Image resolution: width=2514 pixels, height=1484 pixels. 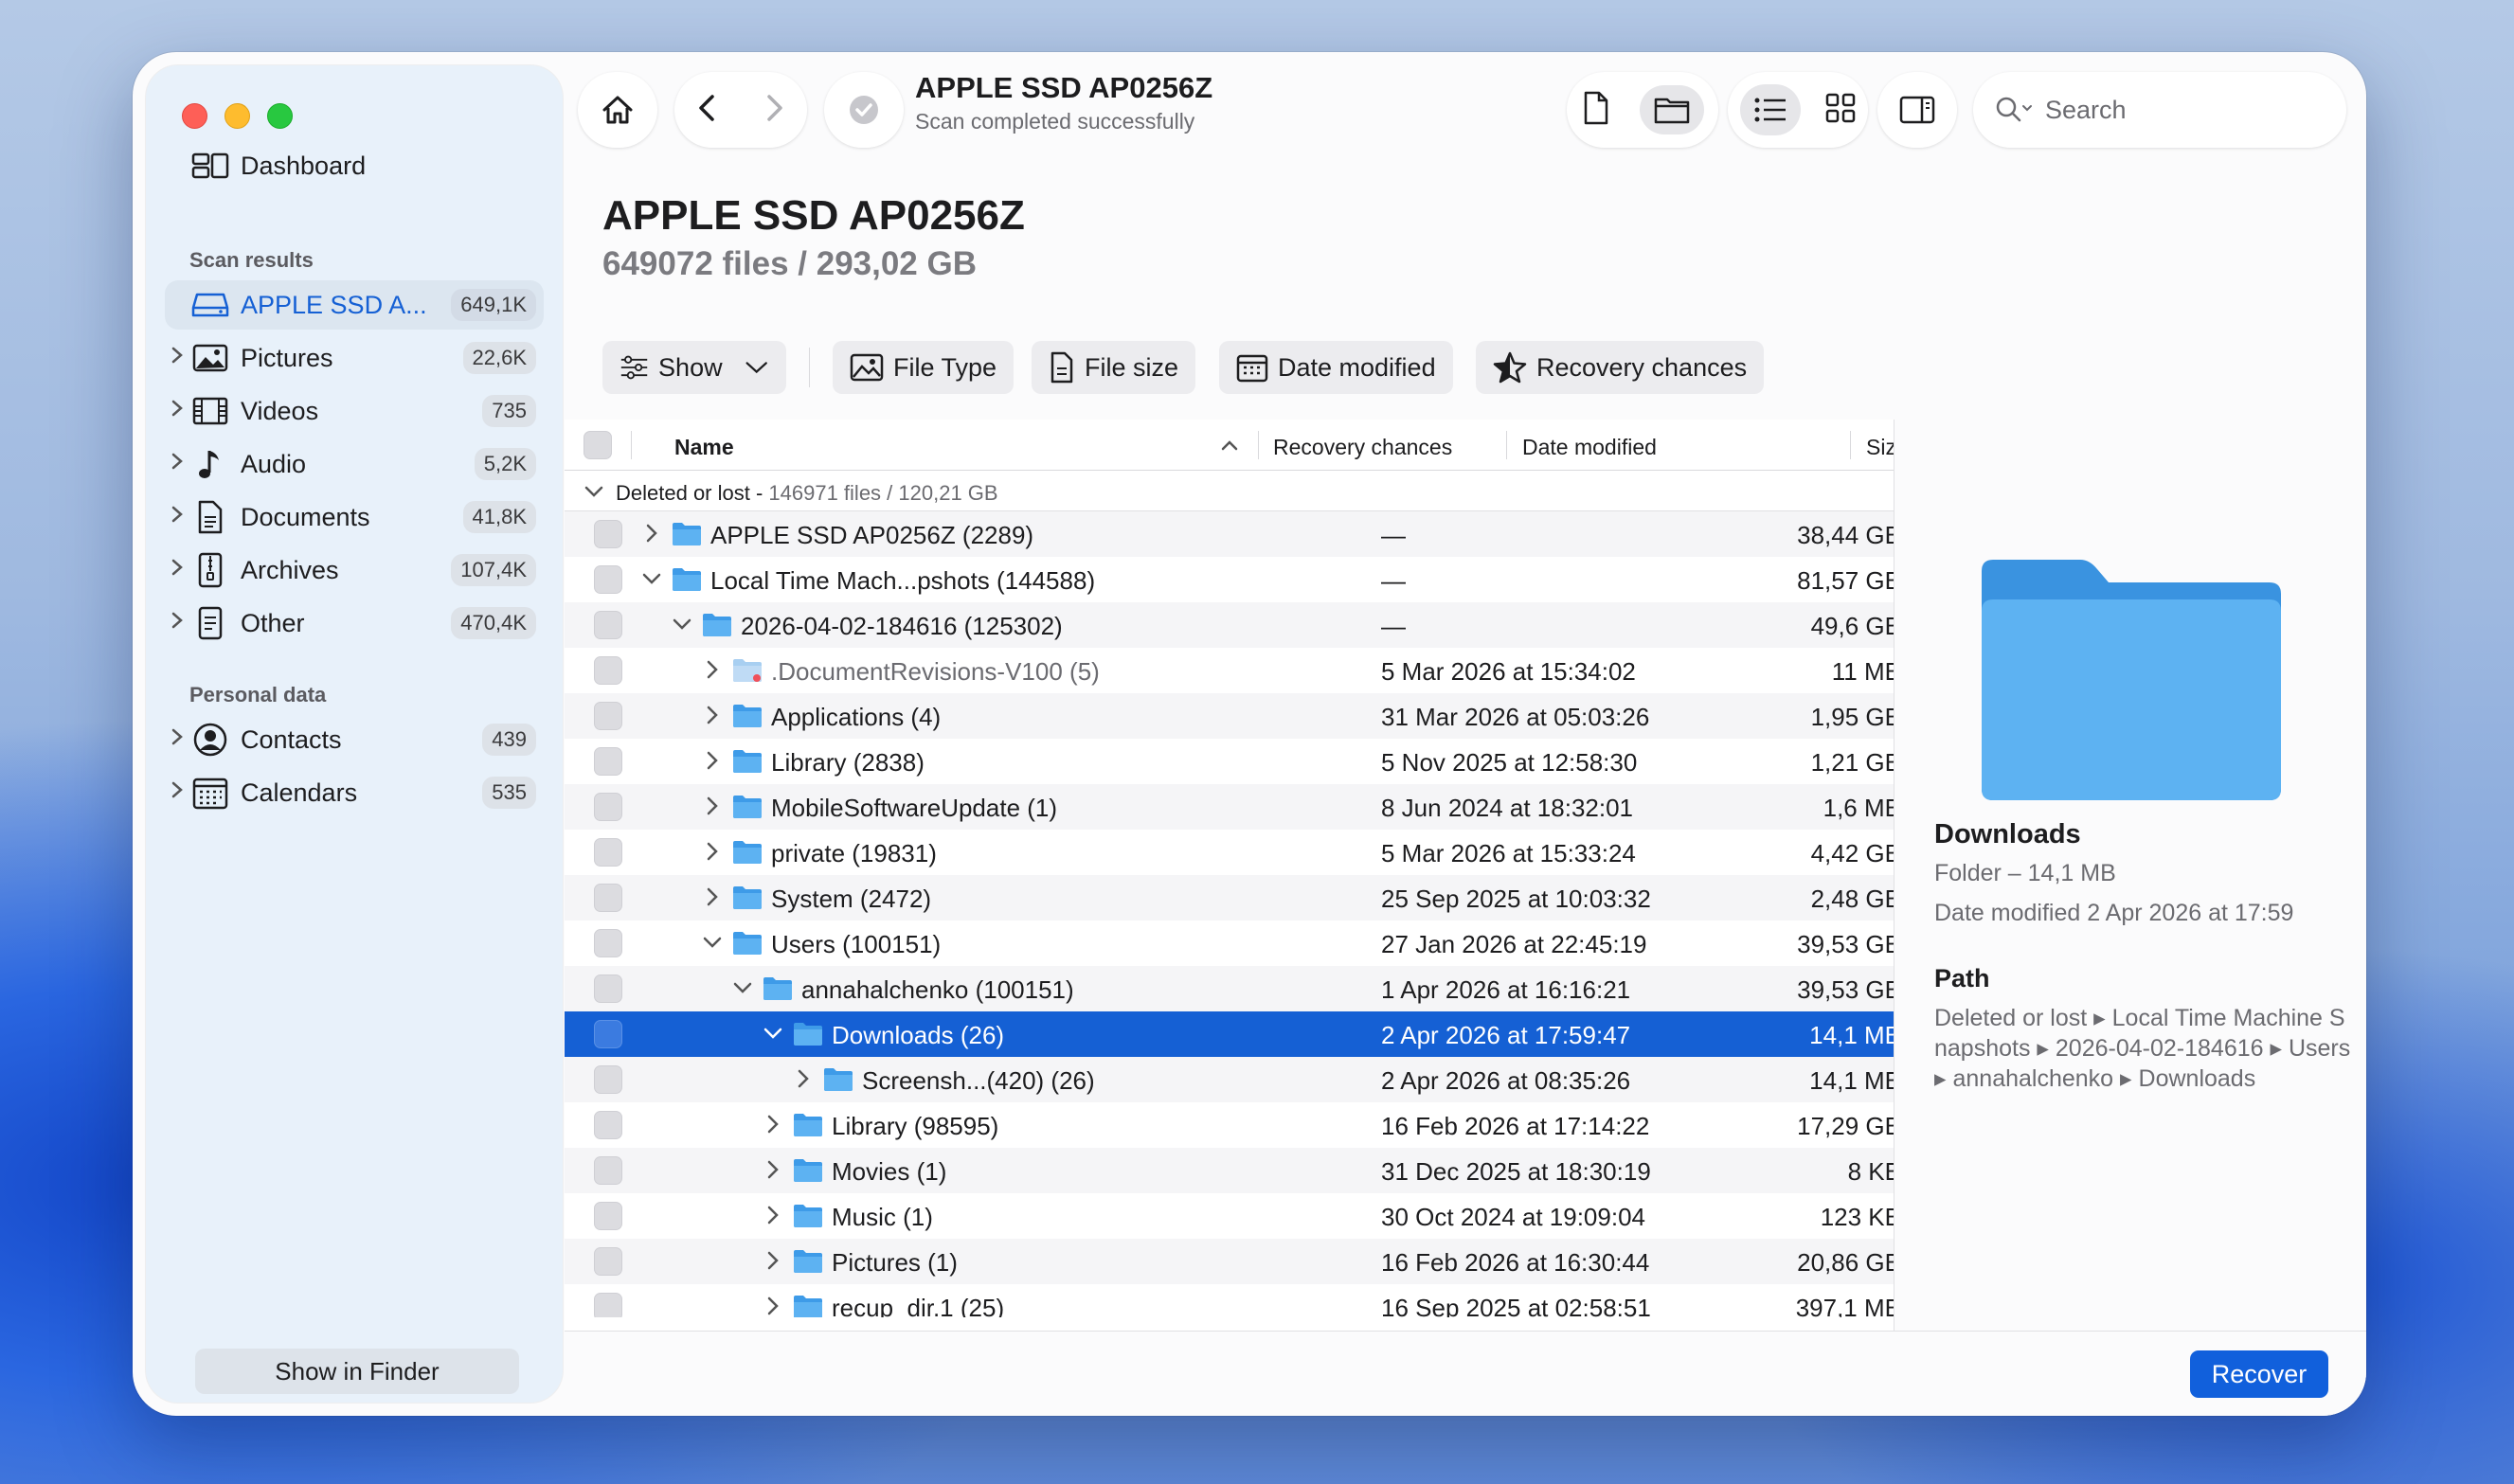 I want to click on show-filter-button: Show, so click(x=694, y=367).